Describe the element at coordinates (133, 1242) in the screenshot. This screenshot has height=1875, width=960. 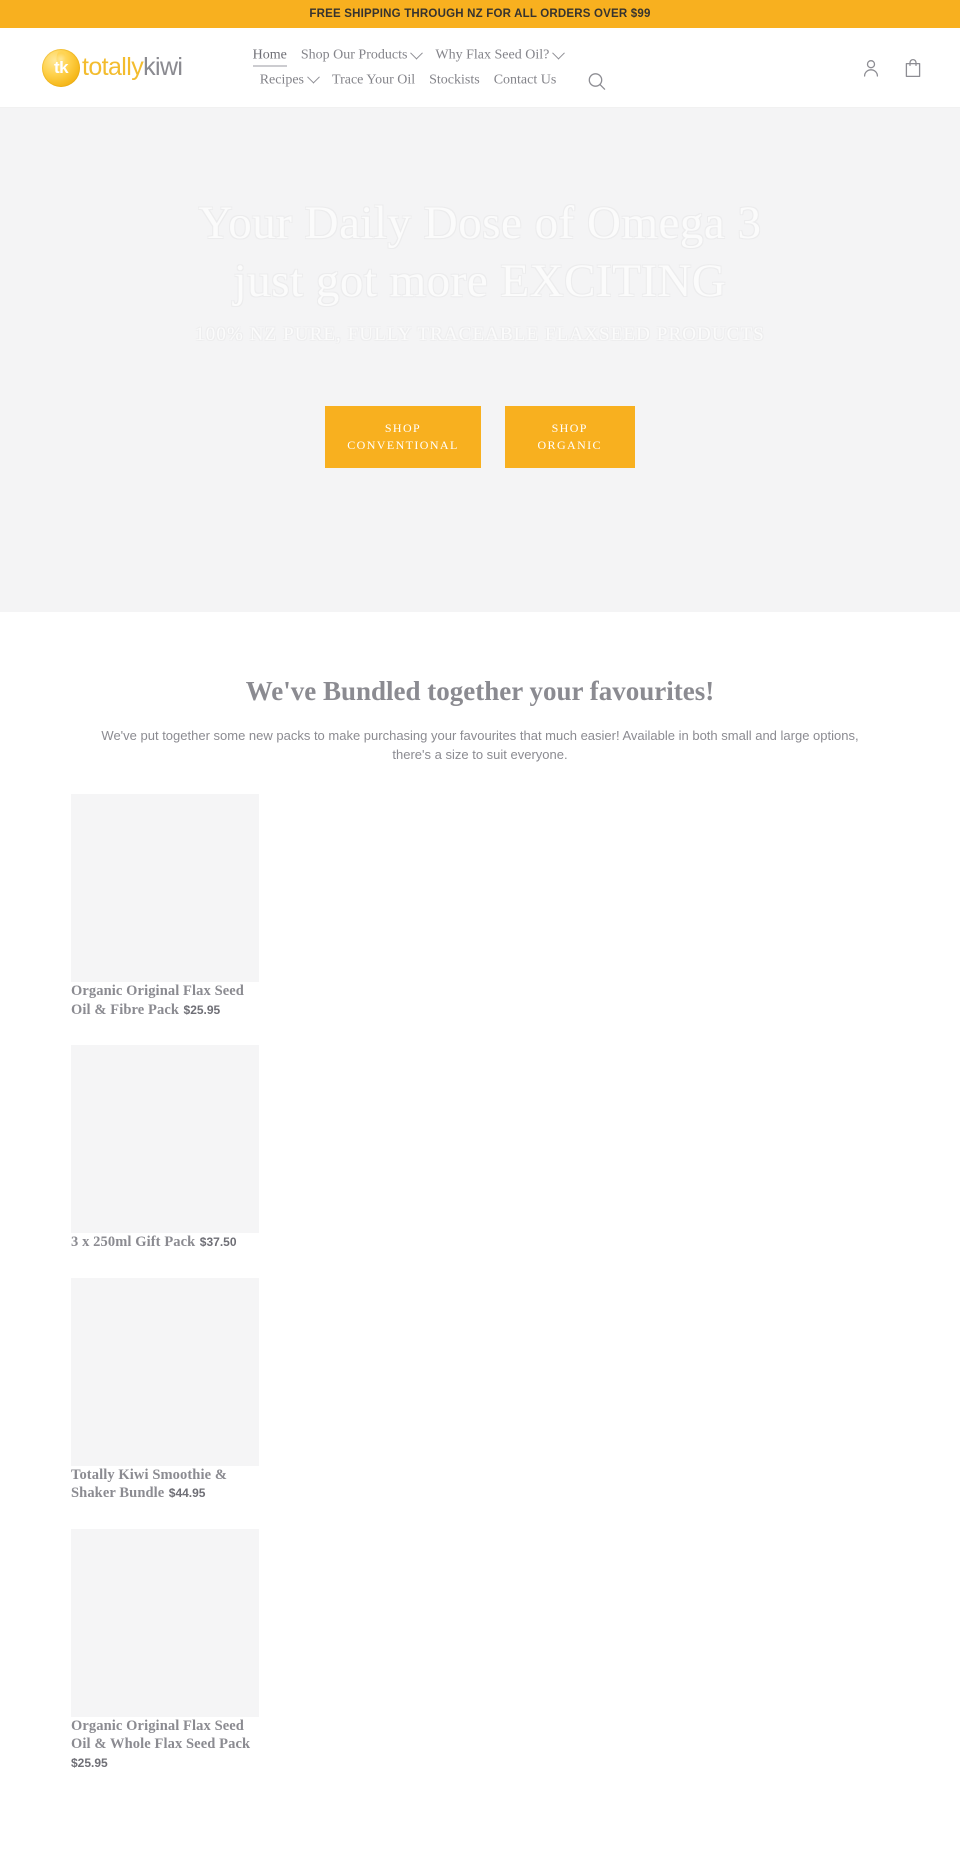
I see `product-title: 3 x 250ml Gift Pack` at that location.